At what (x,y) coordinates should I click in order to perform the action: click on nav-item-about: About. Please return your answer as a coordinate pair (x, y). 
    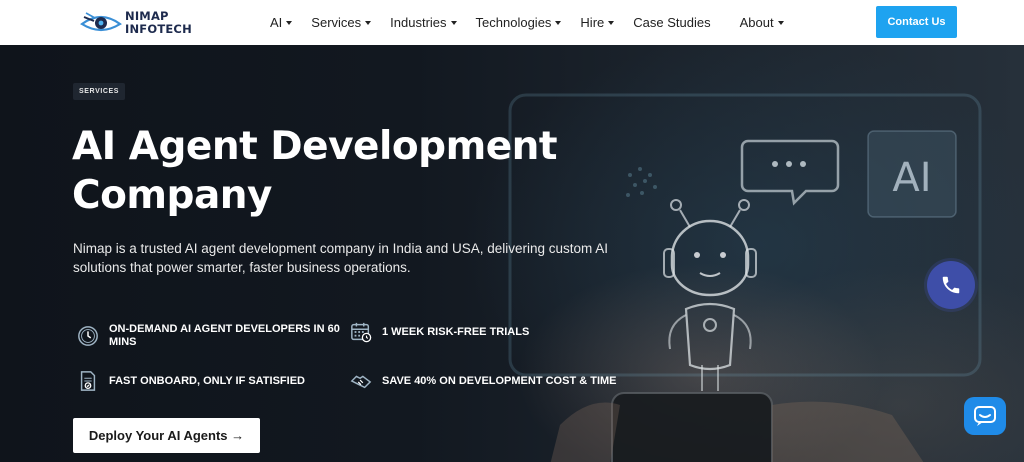
    Looking at the image, I should click on (762, 22).